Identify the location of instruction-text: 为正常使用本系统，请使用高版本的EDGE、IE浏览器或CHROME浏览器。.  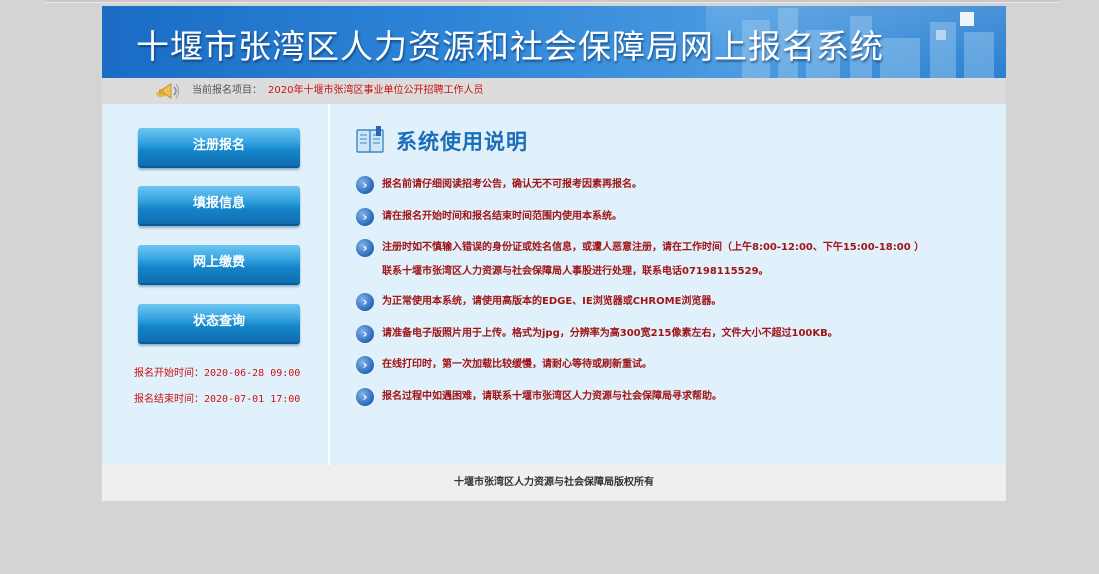
(552, 301).